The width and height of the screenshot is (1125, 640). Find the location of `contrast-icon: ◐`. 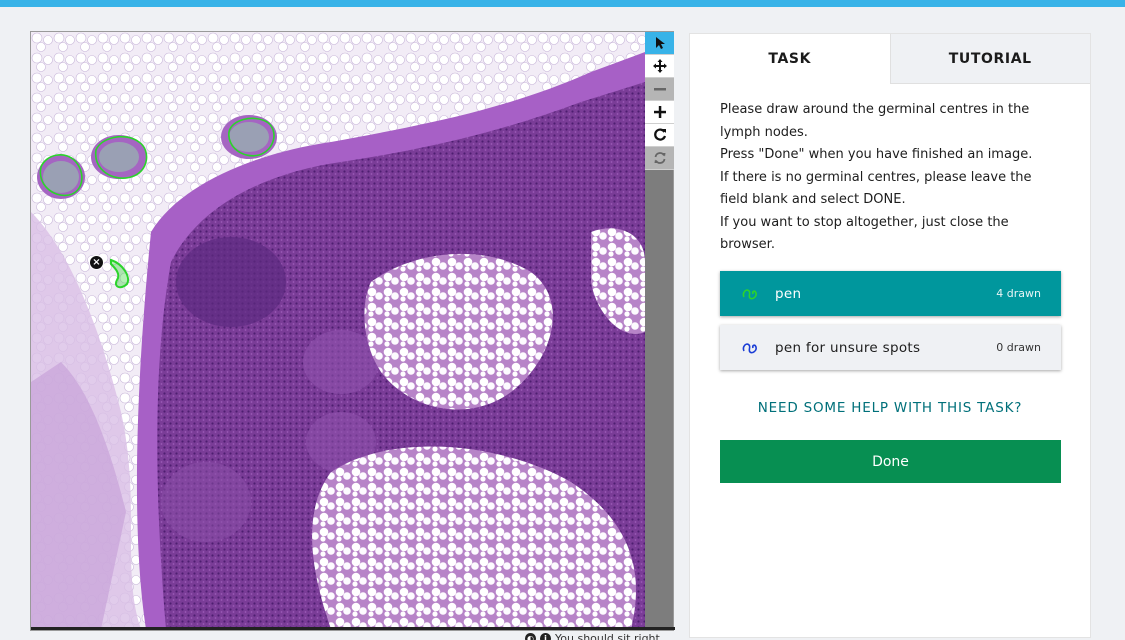

contrast-icon: ◐ is located at coordinates (530, 636).